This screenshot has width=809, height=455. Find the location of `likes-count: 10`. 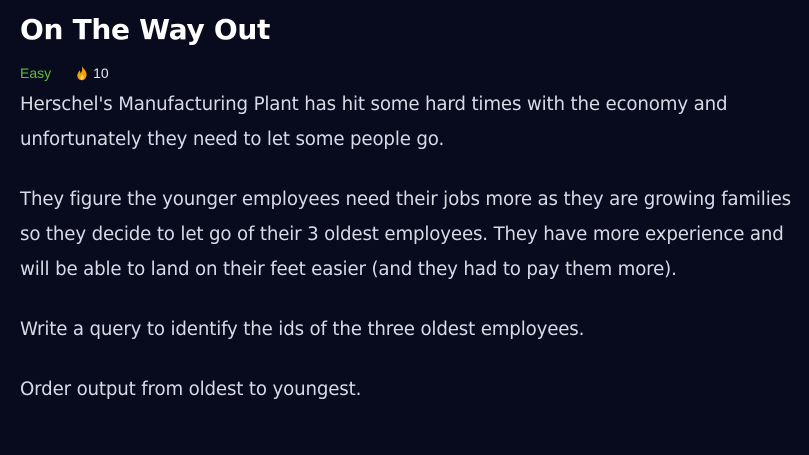

likes-count: 10 is located at coordinates (92, 73).